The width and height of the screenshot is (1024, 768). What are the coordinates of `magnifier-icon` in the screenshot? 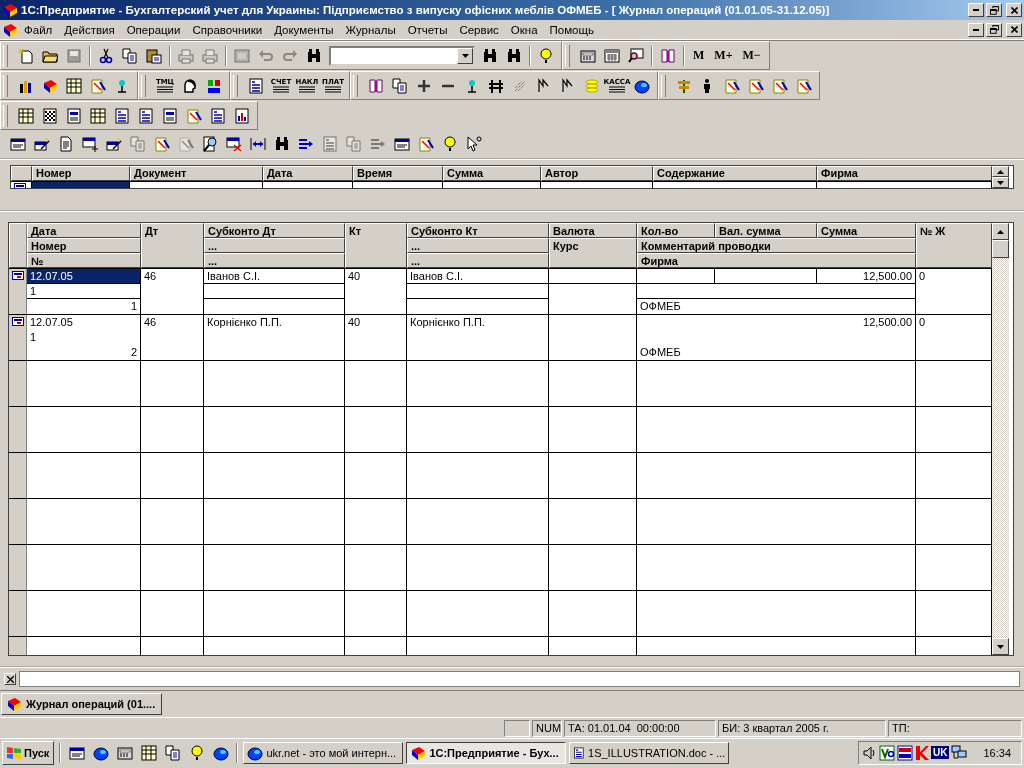 It's located at (636, 55).